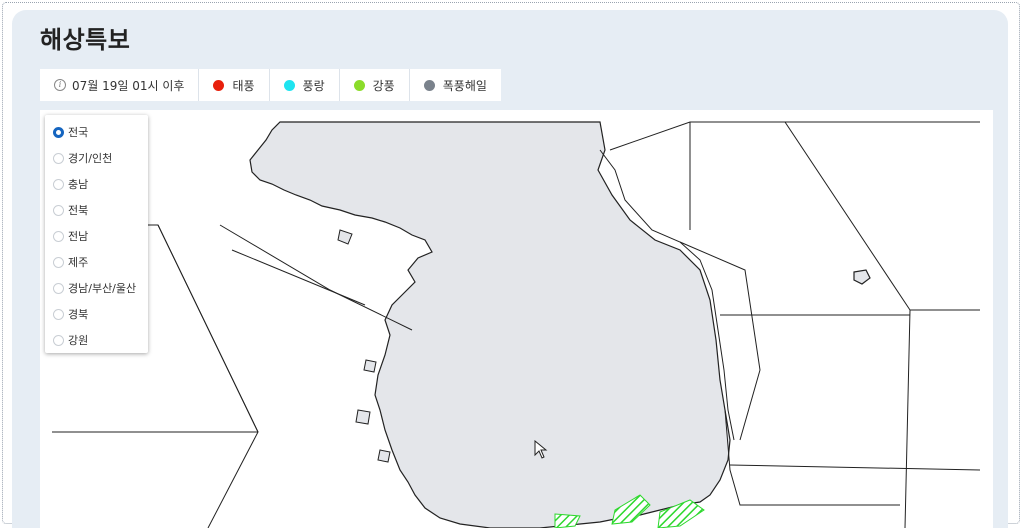  Describe the element at coordinates (78, 262) in the screenshot. I see `region-label: 제주` at that location.